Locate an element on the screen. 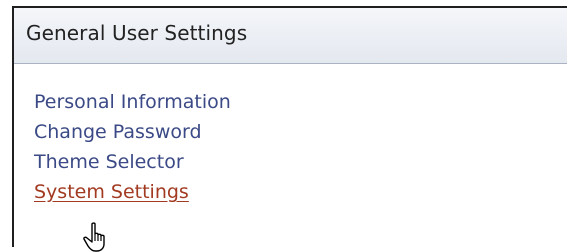 This screenshot has height=252, width=567. system-settings-link: System Settings is located at coordinates (111, 192).